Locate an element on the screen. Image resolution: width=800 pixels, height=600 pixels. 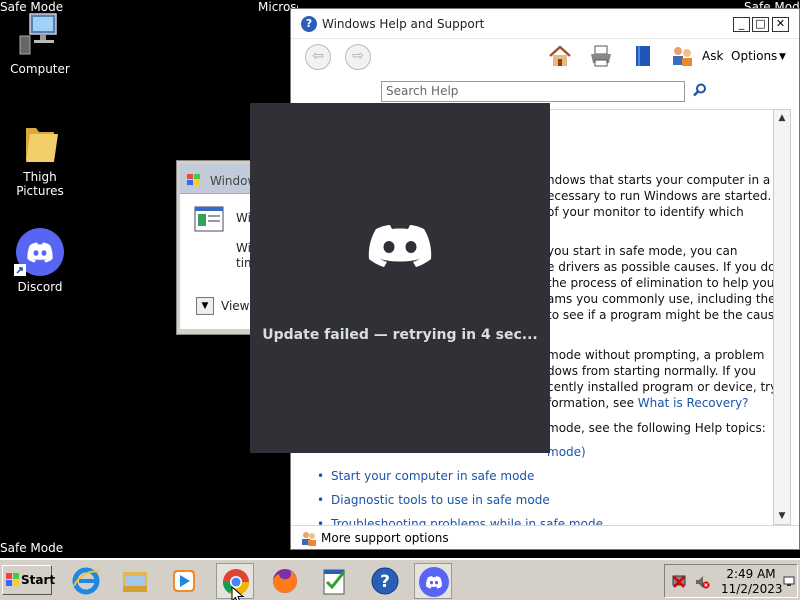
show-desktop-icon is located at coordinates (789, 581).